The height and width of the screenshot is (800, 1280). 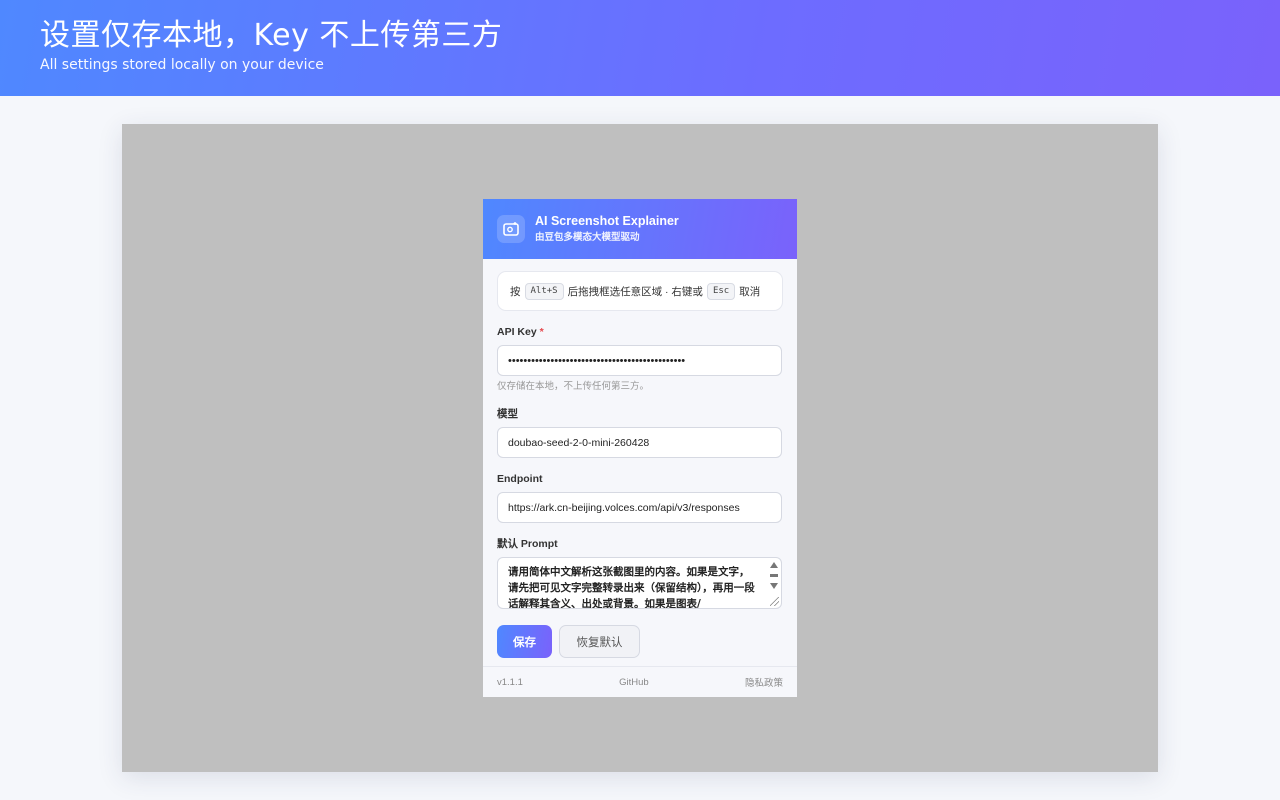 What do you see at coordinates (271, 35) in the screenshot?
I see `page-title: 设置仅存本地，Key 不上传第三方` at bounding box center [271, 35].